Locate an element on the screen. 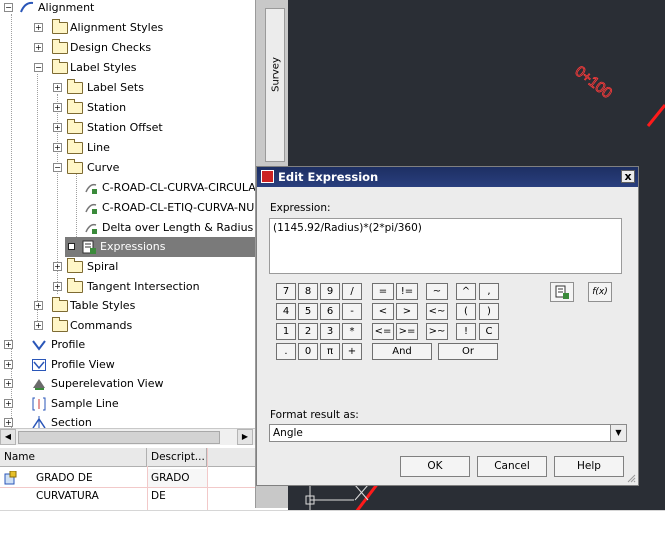  tab-survey: Survey is located at coordinates (275, 85).